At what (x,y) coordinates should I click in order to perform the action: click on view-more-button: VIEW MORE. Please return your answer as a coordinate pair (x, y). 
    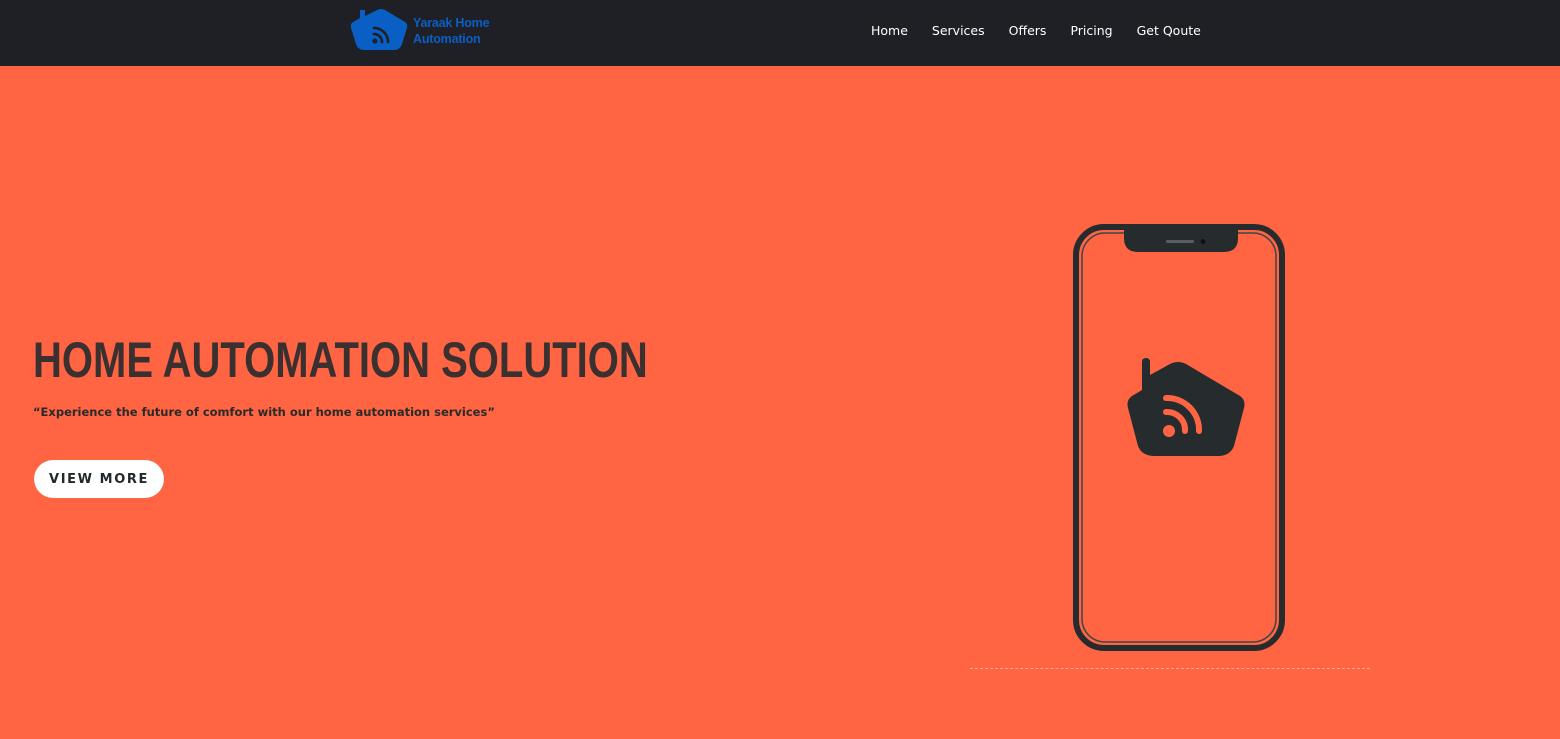
    Looking at the image, I should click on (99, 479).